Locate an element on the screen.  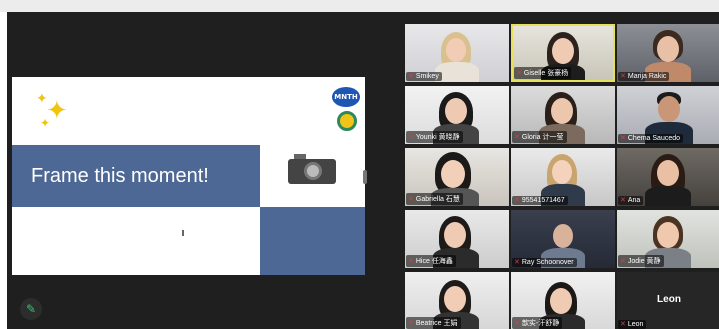
participant-name-tag: ✕ Beatrice 王娟 is located at coordinates (433, 323).